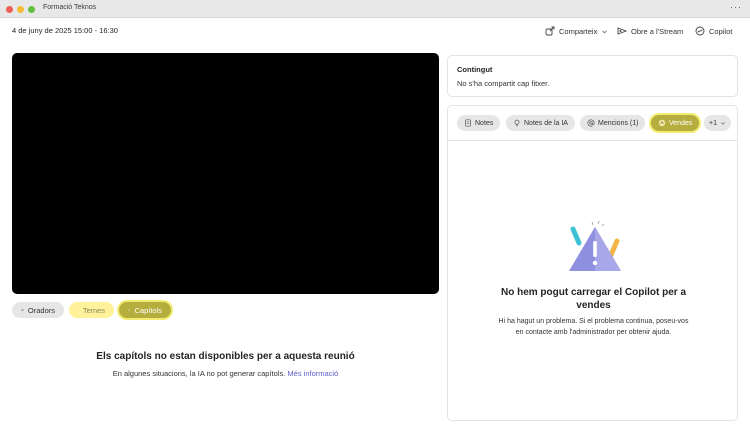  What do you see at coordinates (503, 83) in the screenshot?
I see `content-card-text: No s'ha compartit cap fitxer.` at bounding box center [503, 83].